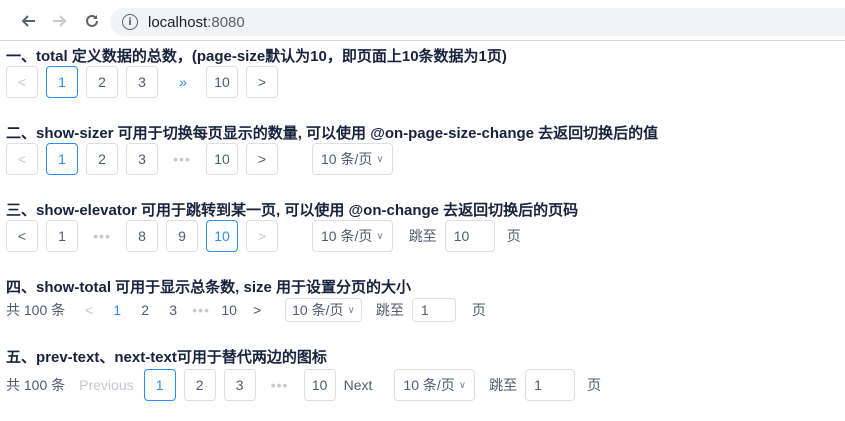 Image resolution: width=845 pixels, height=421 pixels. I want to click on info-icon: i, so click(130, 22).